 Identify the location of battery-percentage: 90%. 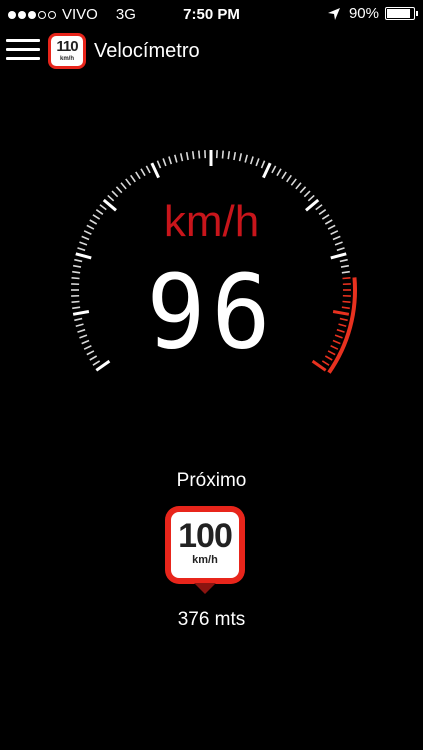
(363, 13).